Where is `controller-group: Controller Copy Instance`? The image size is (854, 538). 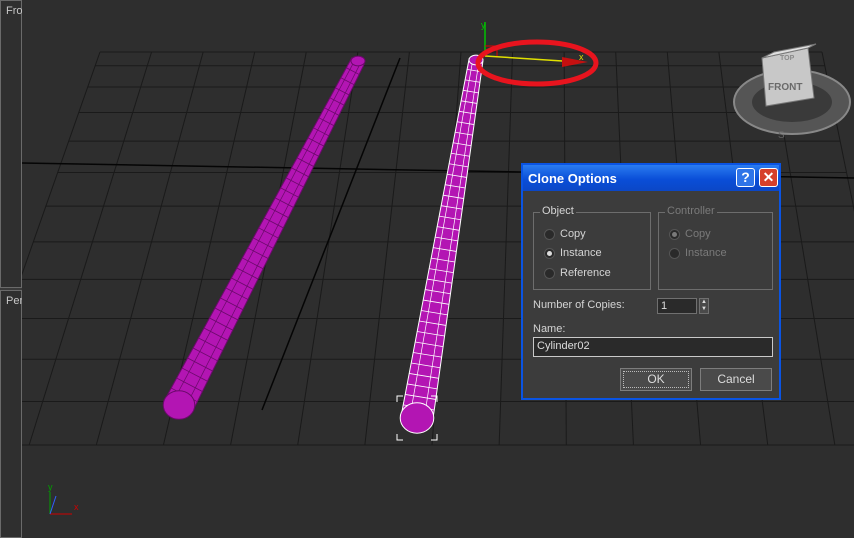
controller-group: Controller Copy Instance is located at coordinates (715, 247).